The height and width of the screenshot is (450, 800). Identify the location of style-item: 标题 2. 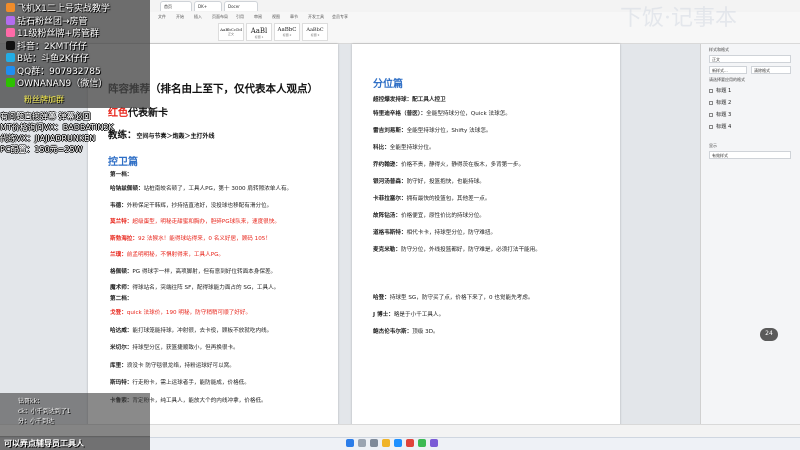
(720, 102).